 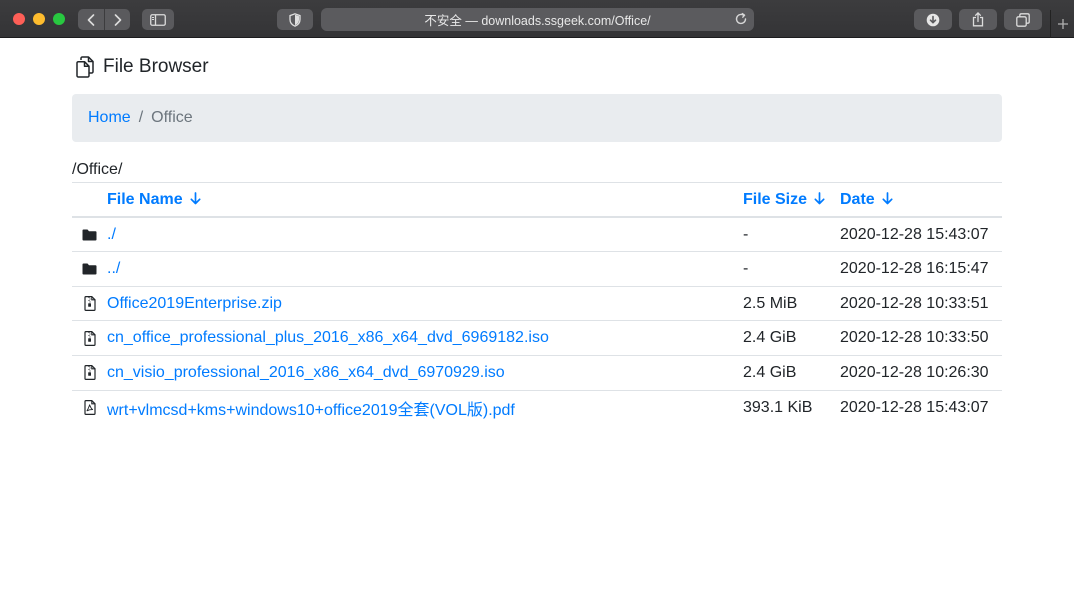 What do you see at coordinates (19, 19) in the screenshot?
I see `close-window-button` at bounding box center [19, 19].